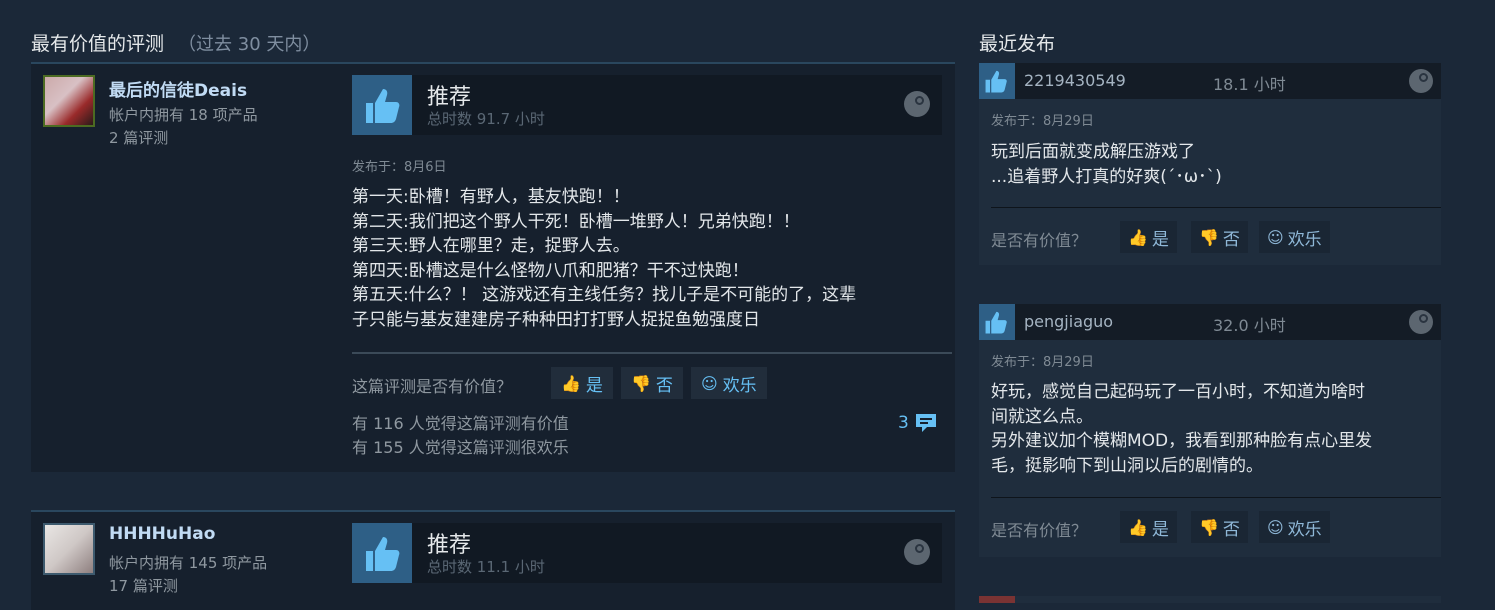 This screenshot has height=610, width=1495. Describe the element at coordinates (647, 553) in the screenshot. I see `vote-header: 推荐 总时数 11.1 小时` at that location.